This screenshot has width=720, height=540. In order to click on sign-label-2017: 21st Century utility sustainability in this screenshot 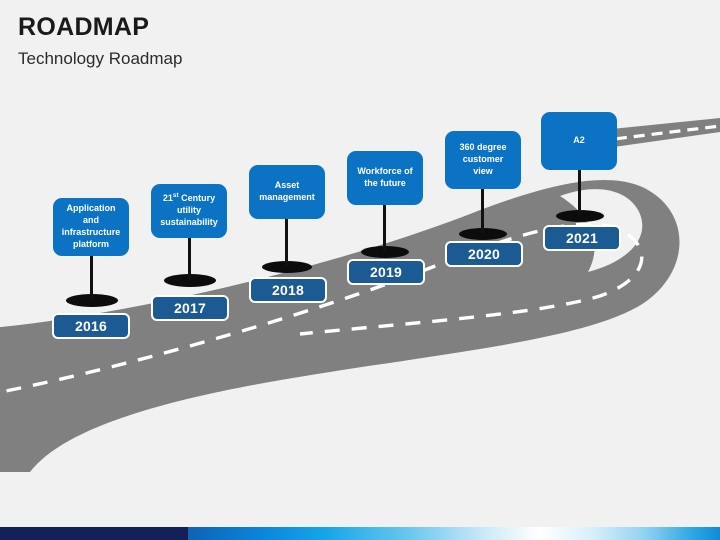, I will do `click(189, 211)`.